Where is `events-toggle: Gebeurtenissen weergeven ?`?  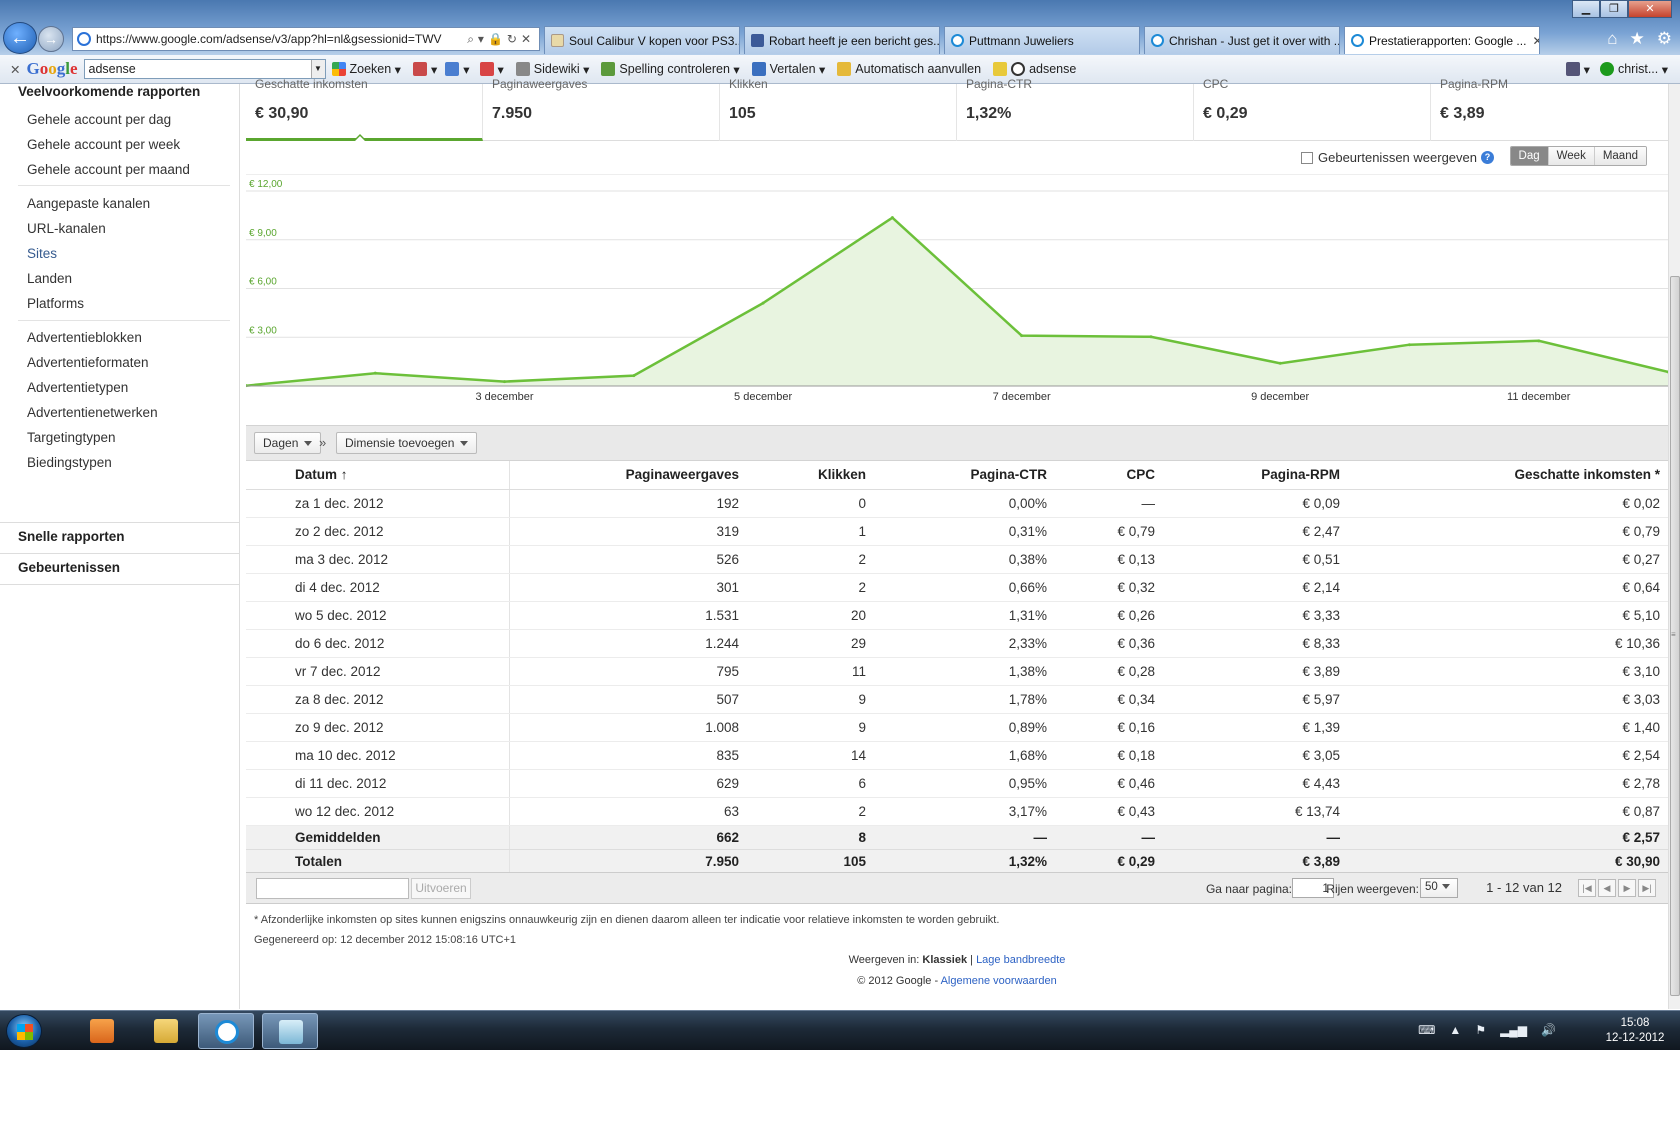
events-toggle: Gebeurtenissen weergeven ? is located at coordinates (1397, 157).